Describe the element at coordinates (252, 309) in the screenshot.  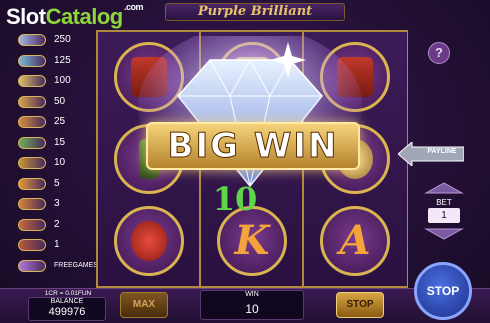
I see `win-value: 10` at that location.